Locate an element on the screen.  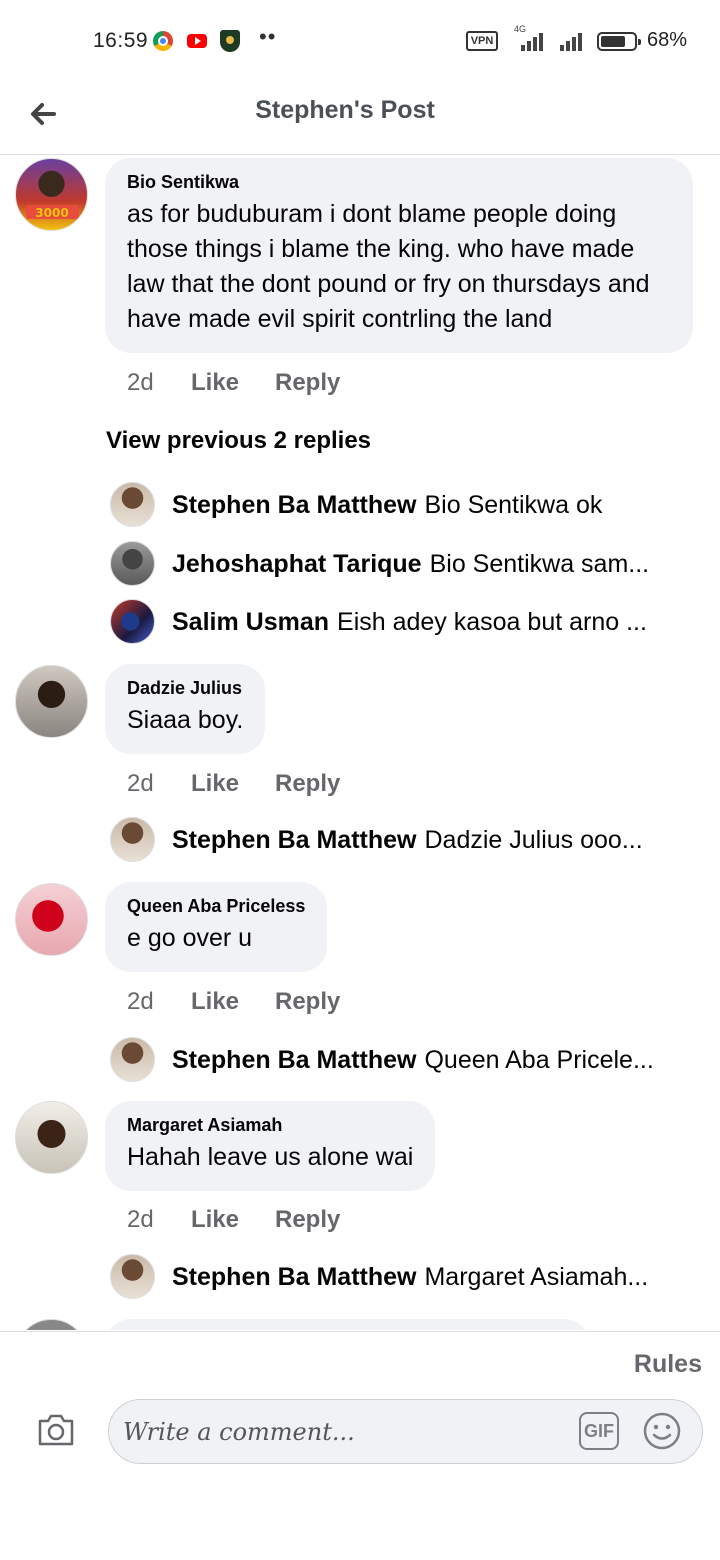
avatar: 3000 is located at coordinates (51, 194).